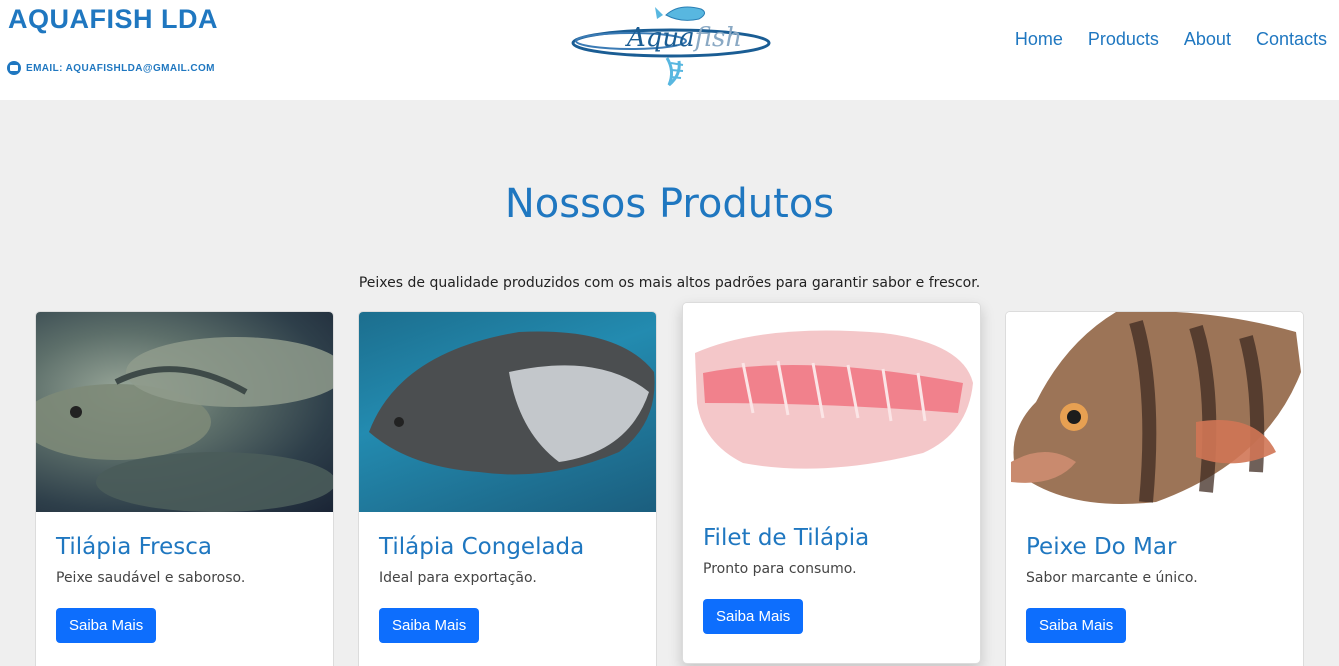 The height and width of the screenshot is (666, 1339). I want to click on main-nav: Home Products About Contacts, so click(1171, 39).